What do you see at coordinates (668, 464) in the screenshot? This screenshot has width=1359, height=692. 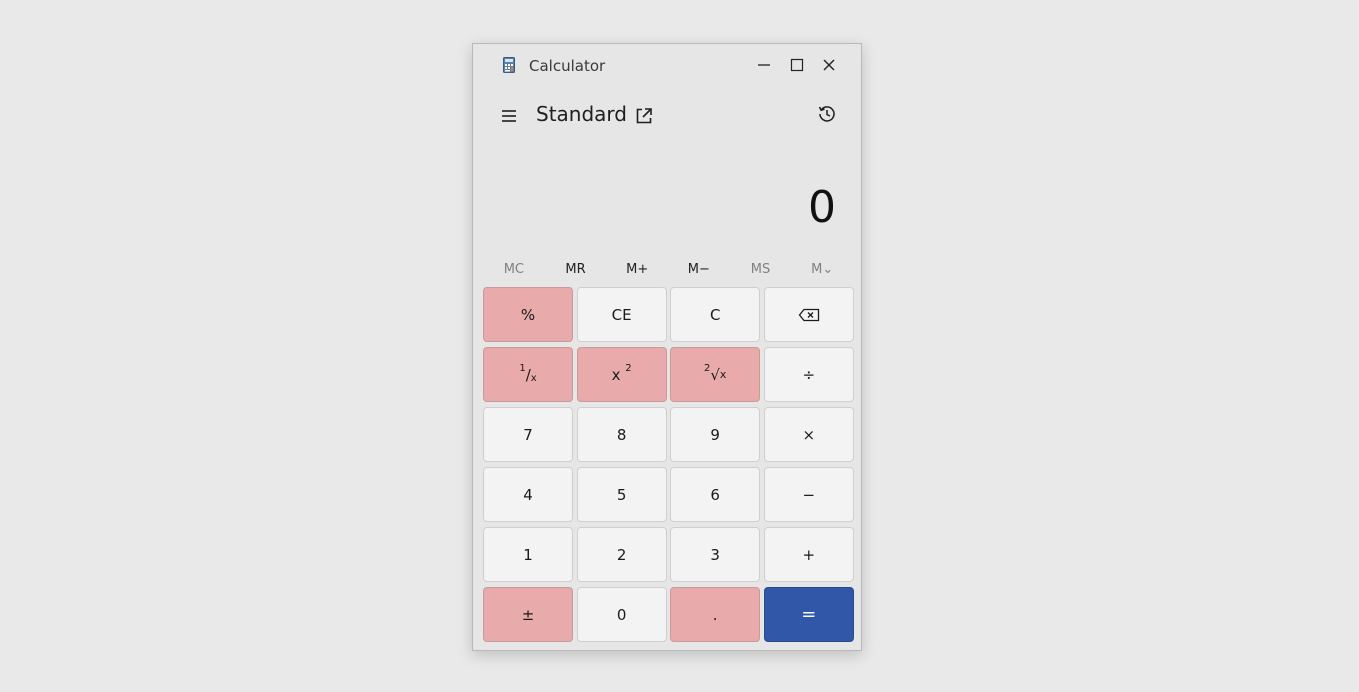 I see `keypad: % CE C 1/x x 2 2 √ x ÷ 7 8 9 × 4 5 6 − 1 2` at bounding box center [668, 464].